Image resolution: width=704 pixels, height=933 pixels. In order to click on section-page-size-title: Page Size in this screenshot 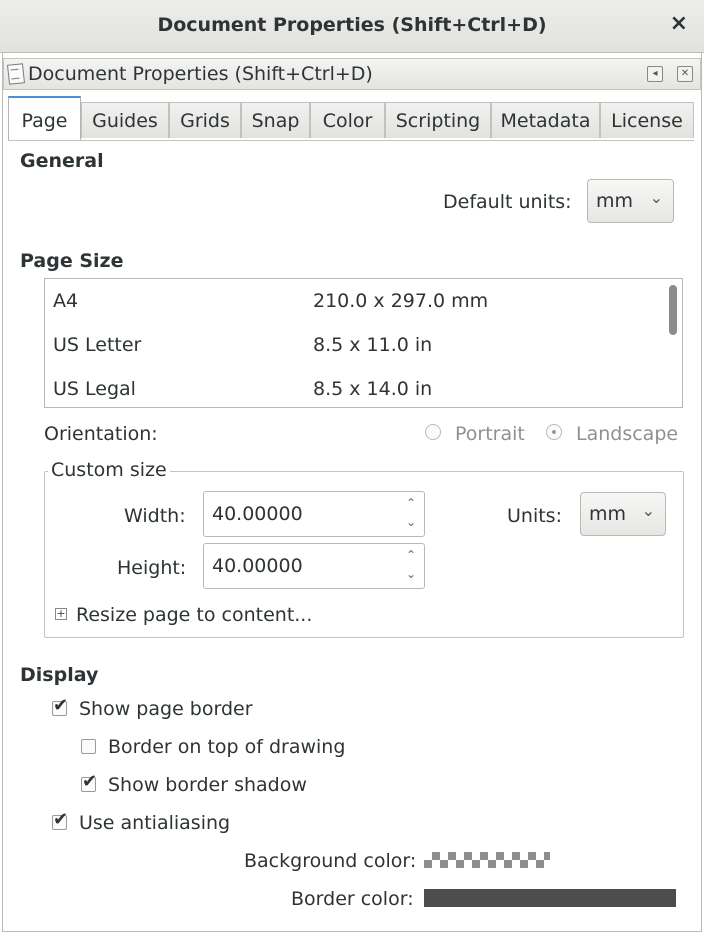, I will do `click(72, 261)`.